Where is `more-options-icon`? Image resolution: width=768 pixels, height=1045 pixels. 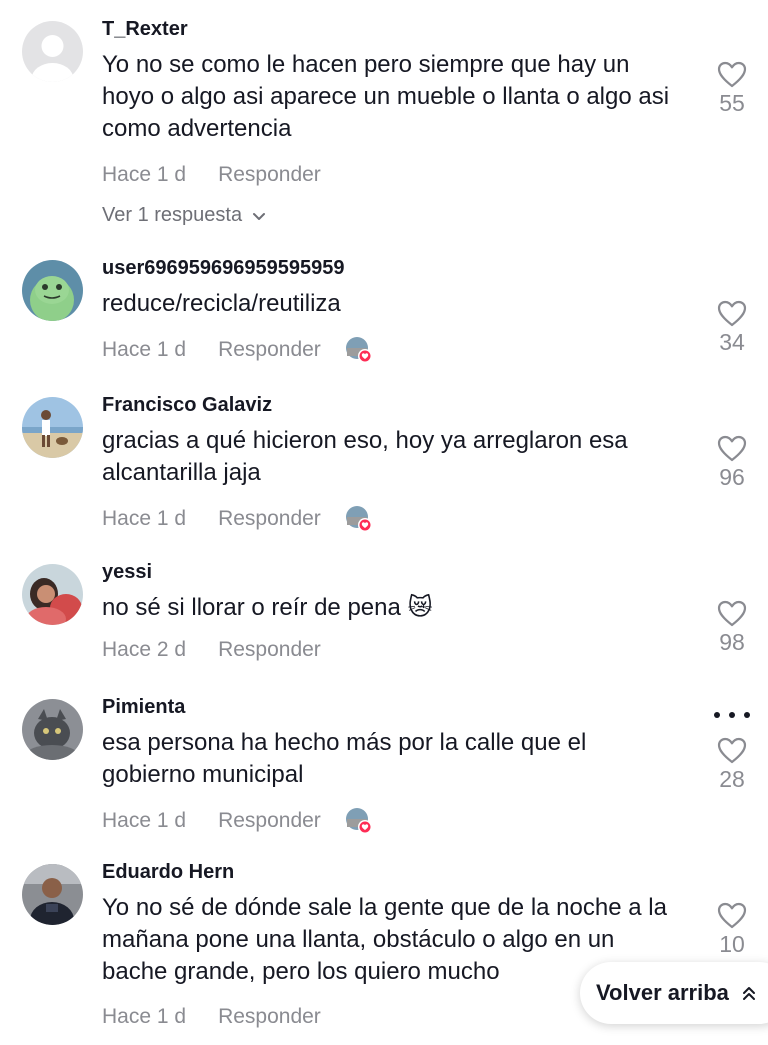 more-options-icon is located at coordinates (732, 715).